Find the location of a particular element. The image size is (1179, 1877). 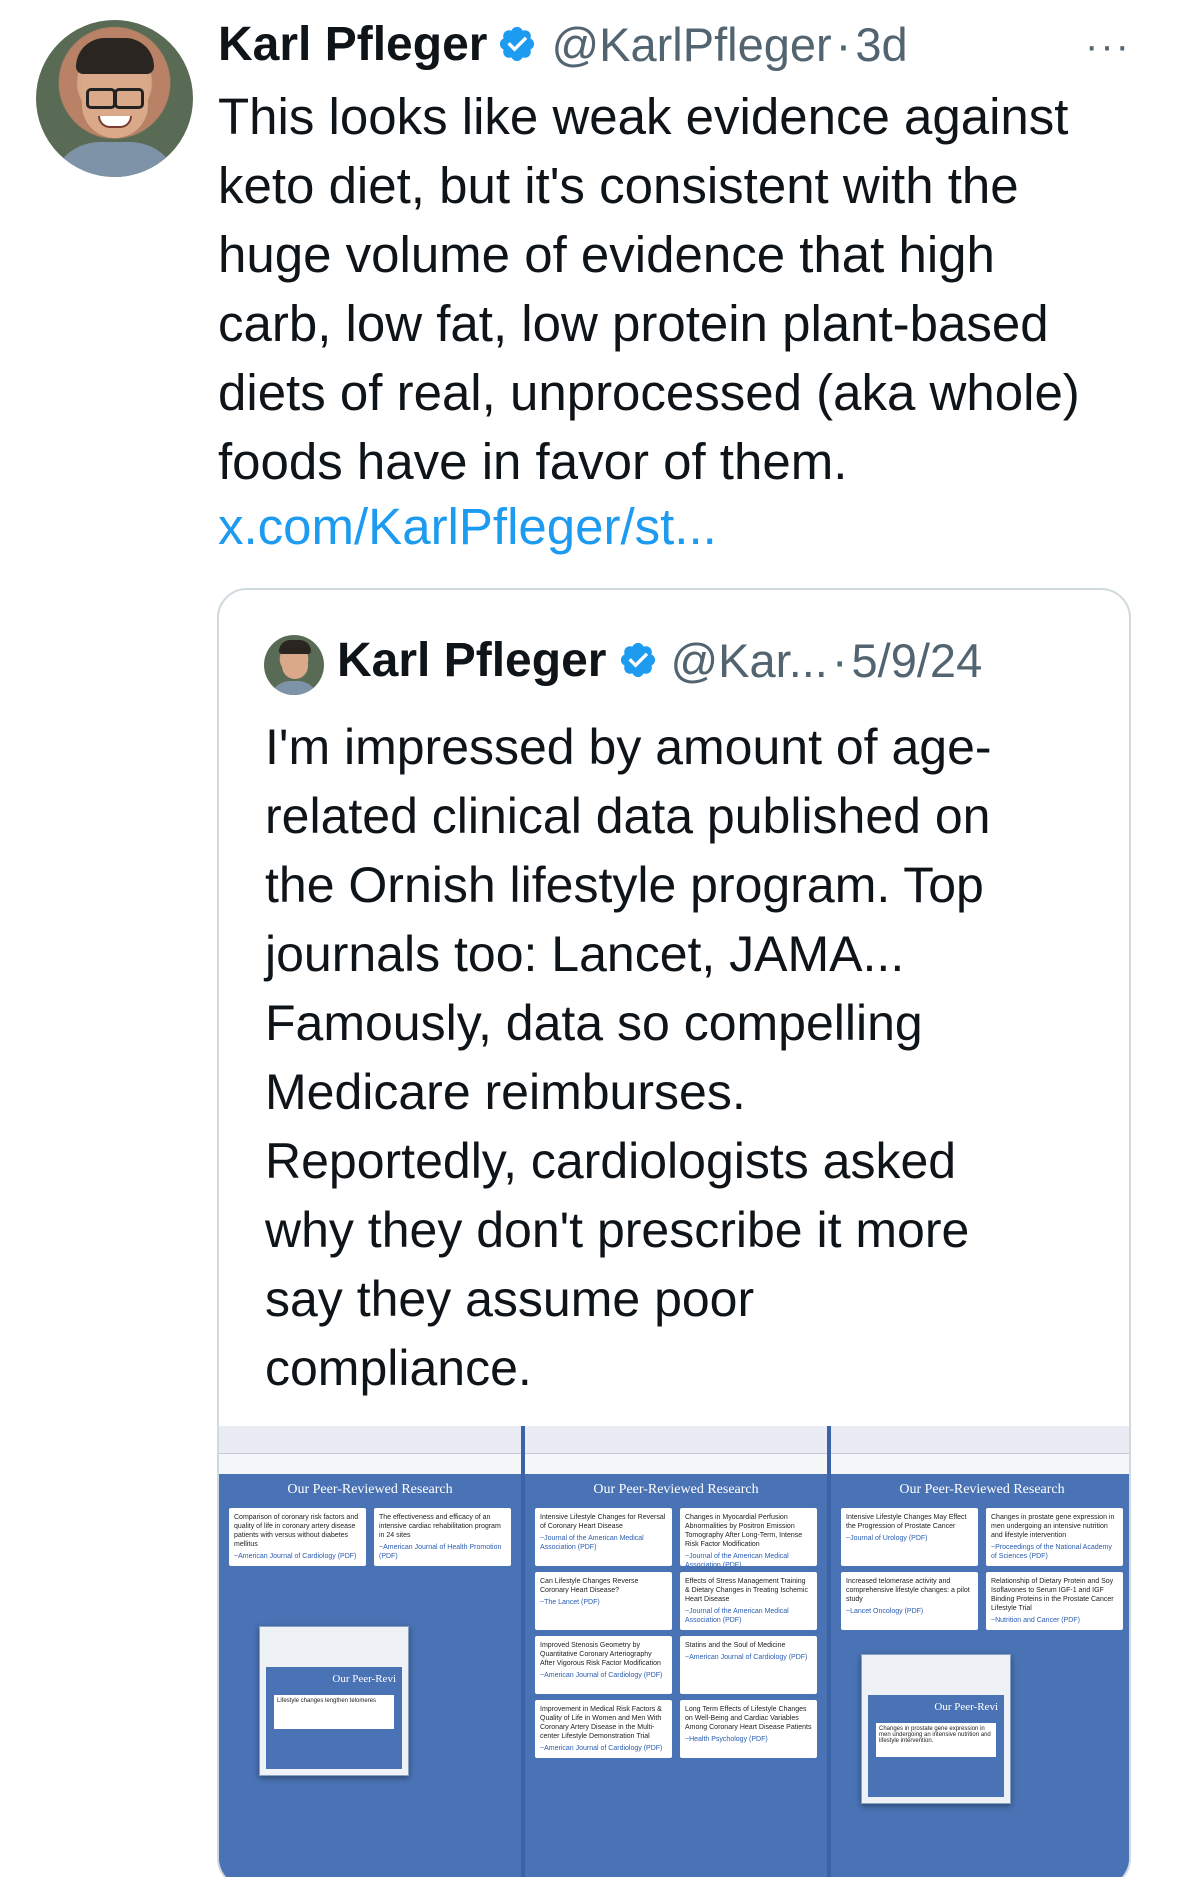

quoted-text-line: Famously, data so compelling is located at coordinates (594, 1023).